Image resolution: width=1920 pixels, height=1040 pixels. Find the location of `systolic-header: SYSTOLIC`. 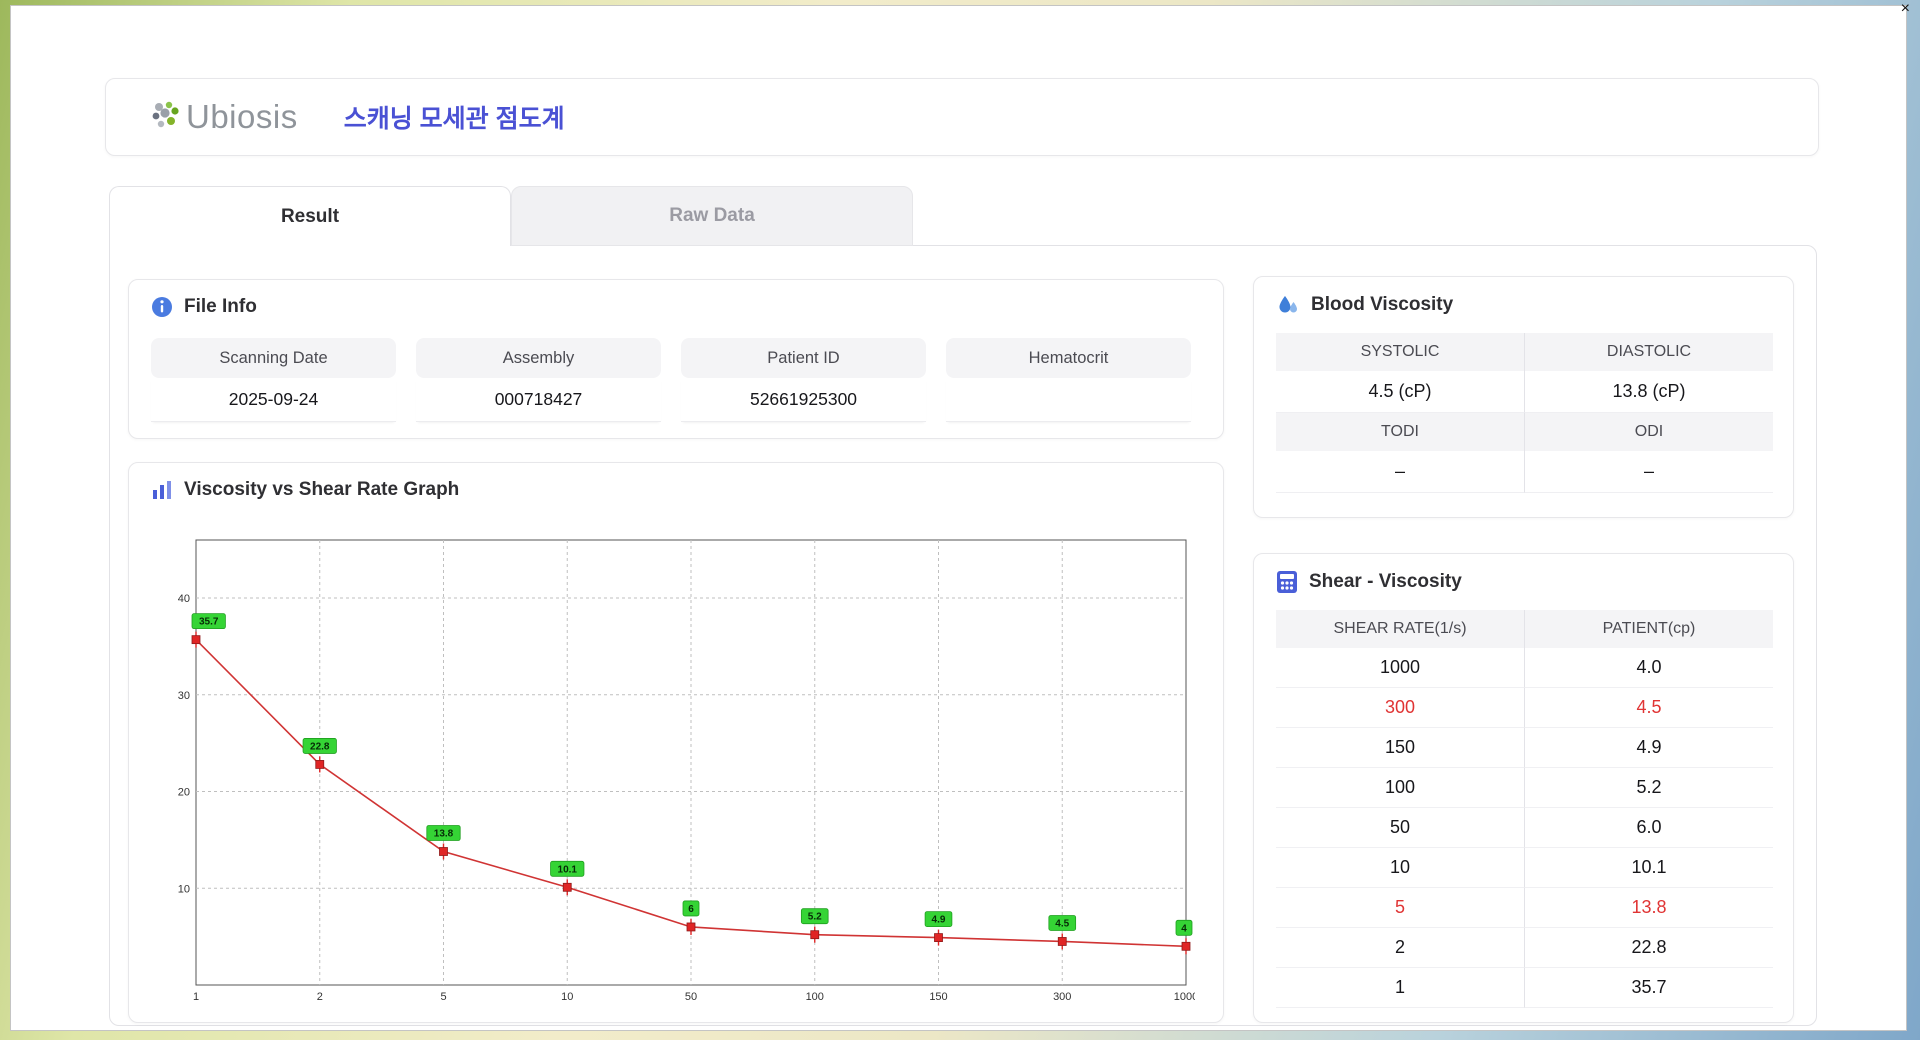

systolic-header: SYSTOLIC is located at coordinates (1400, 352).